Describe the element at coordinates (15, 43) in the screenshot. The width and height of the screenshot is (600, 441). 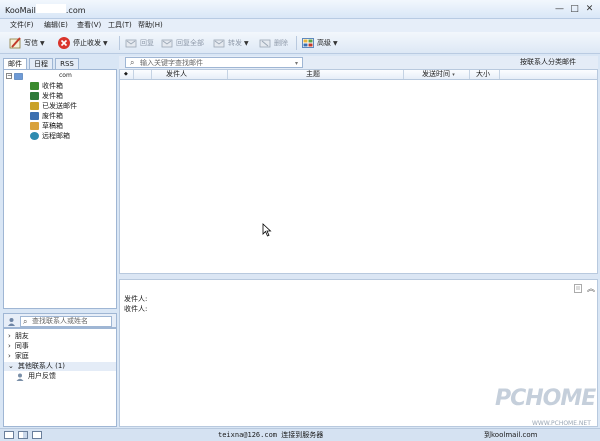
I see `compose-icon` at that location.